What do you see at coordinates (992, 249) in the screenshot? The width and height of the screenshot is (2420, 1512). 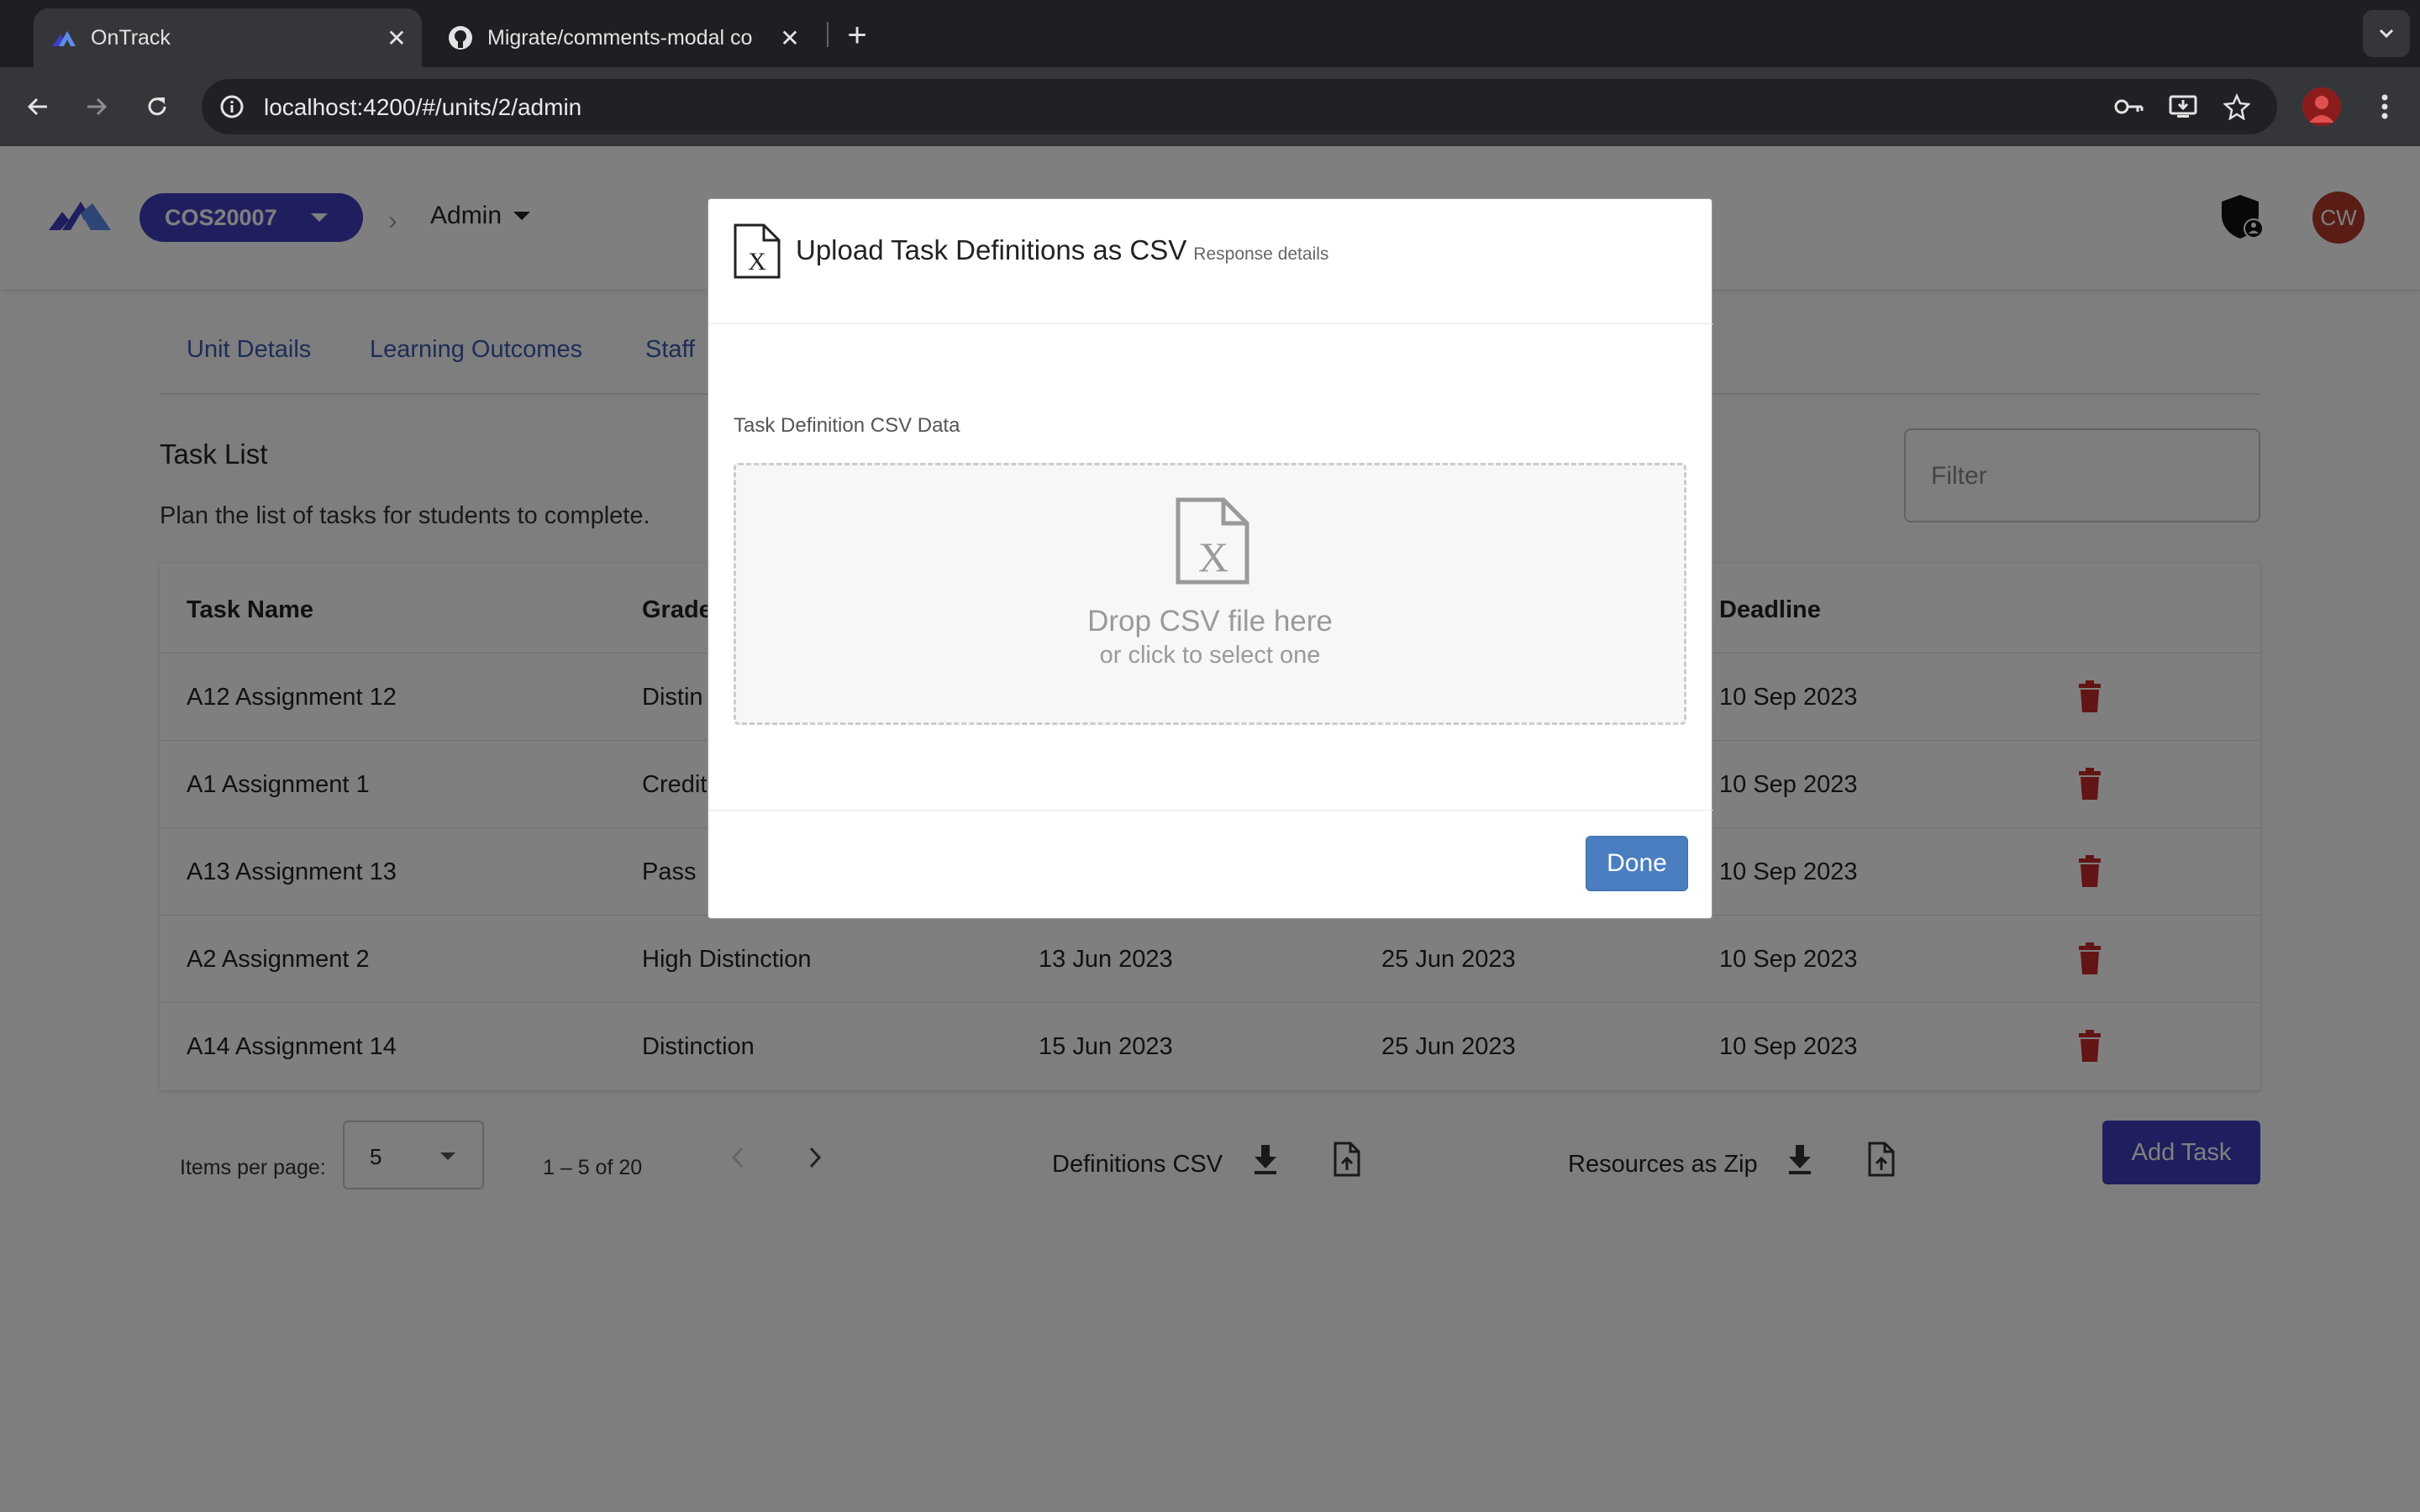 I see `modal-title-text: Upload Task Definitions as CSV` at bounding box center [992, 249].